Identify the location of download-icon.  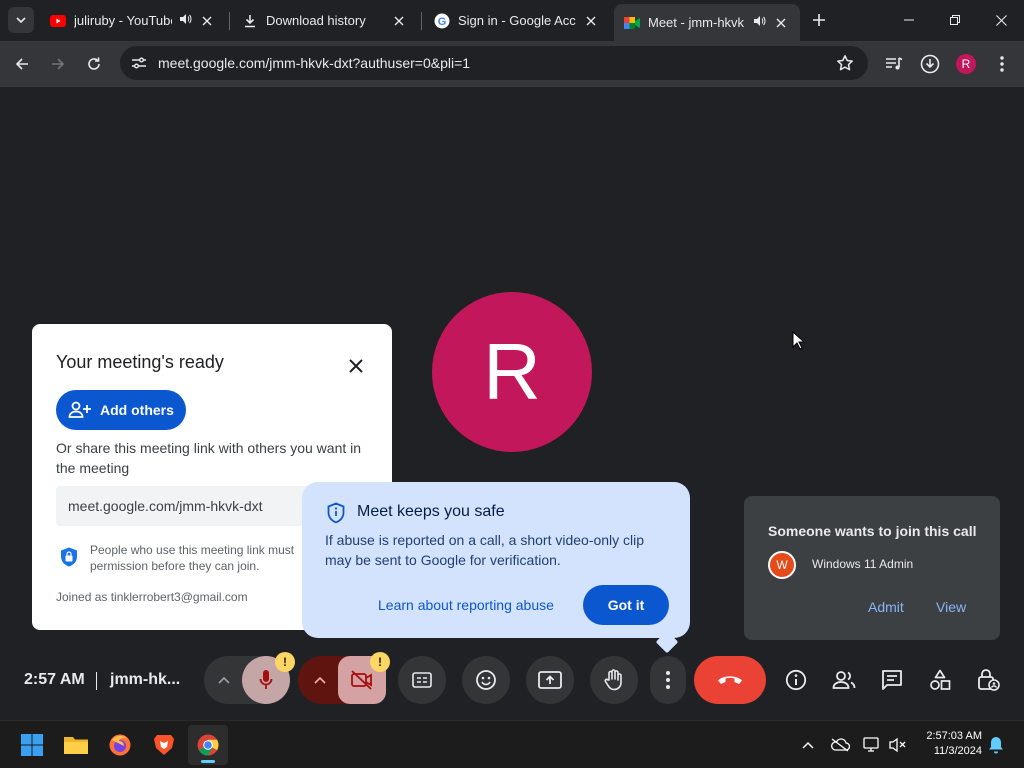
(250, 21).